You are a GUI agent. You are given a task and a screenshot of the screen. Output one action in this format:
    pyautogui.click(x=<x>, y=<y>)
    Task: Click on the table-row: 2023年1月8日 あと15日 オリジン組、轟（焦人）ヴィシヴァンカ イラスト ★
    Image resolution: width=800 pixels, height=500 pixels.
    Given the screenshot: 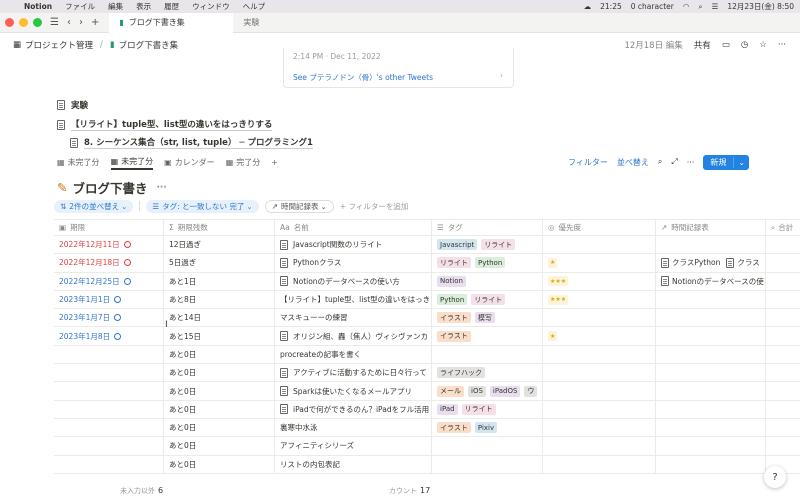 What is the action you would take?
    pyautogui.click(x=427, y=336)
    